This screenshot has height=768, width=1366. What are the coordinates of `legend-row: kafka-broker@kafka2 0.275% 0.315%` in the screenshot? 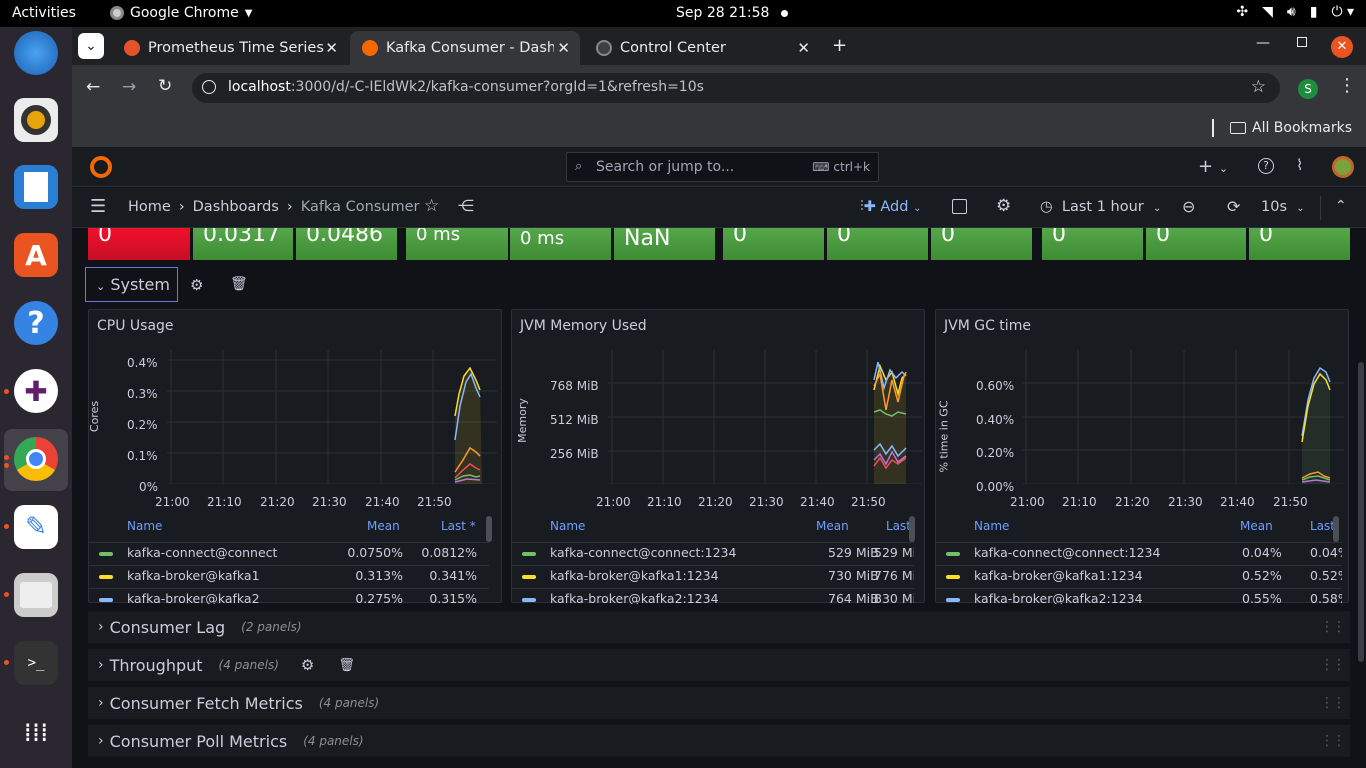 It's located at (289, 596).